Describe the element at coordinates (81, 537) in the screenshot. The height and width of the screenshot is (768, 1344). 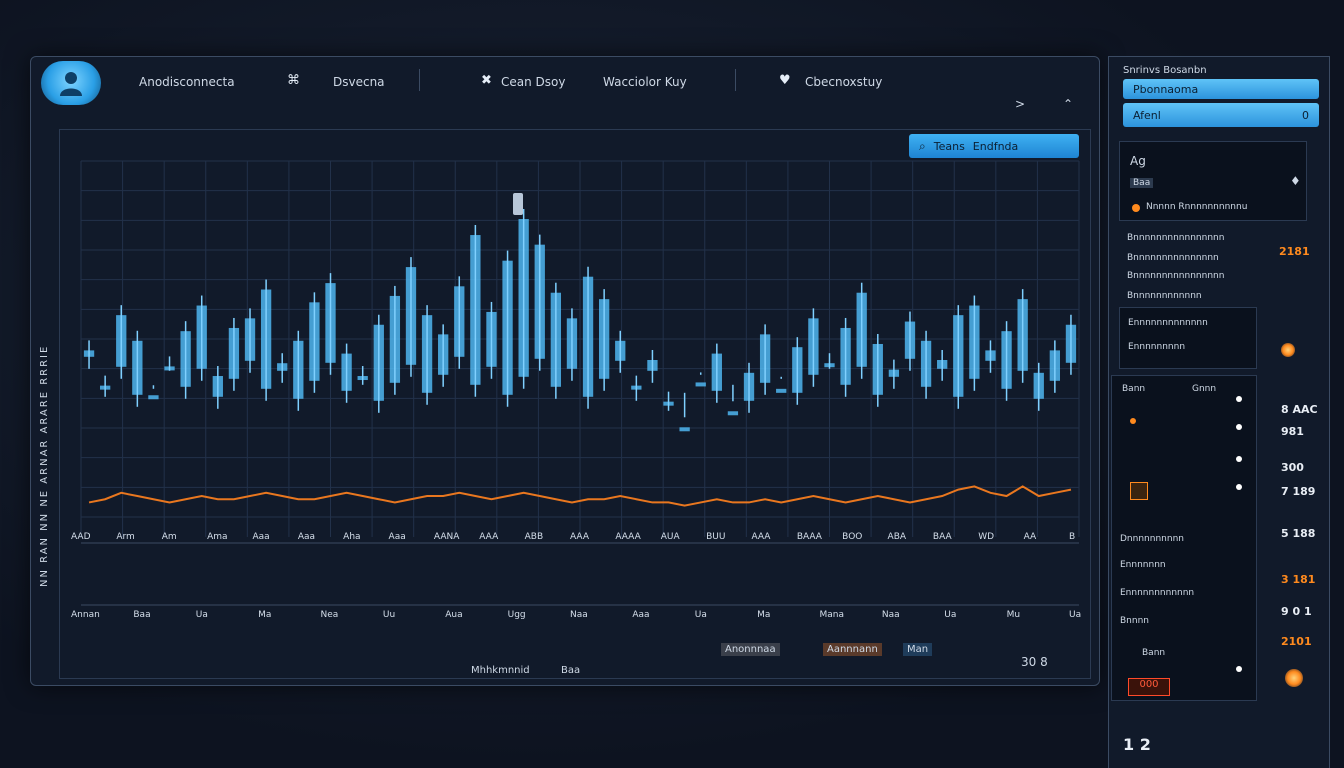
I see `x-tick-label: AAD` at that location.